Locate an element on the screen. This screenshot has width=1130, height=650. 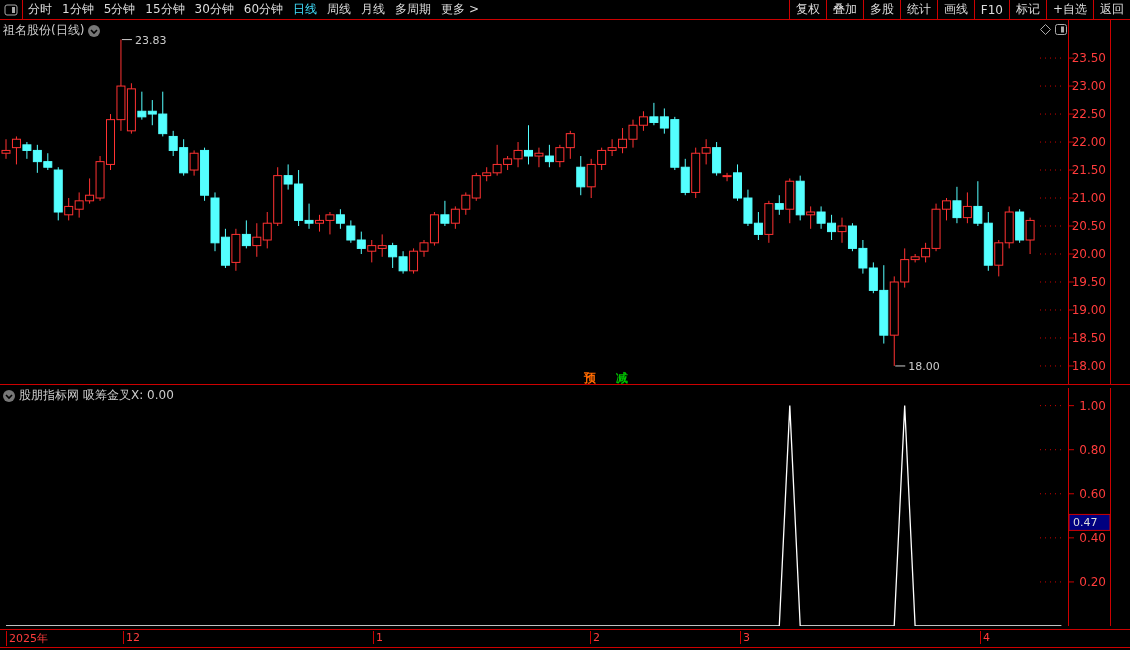
period-tab: 多周期 is located at coordinates (413, 9).